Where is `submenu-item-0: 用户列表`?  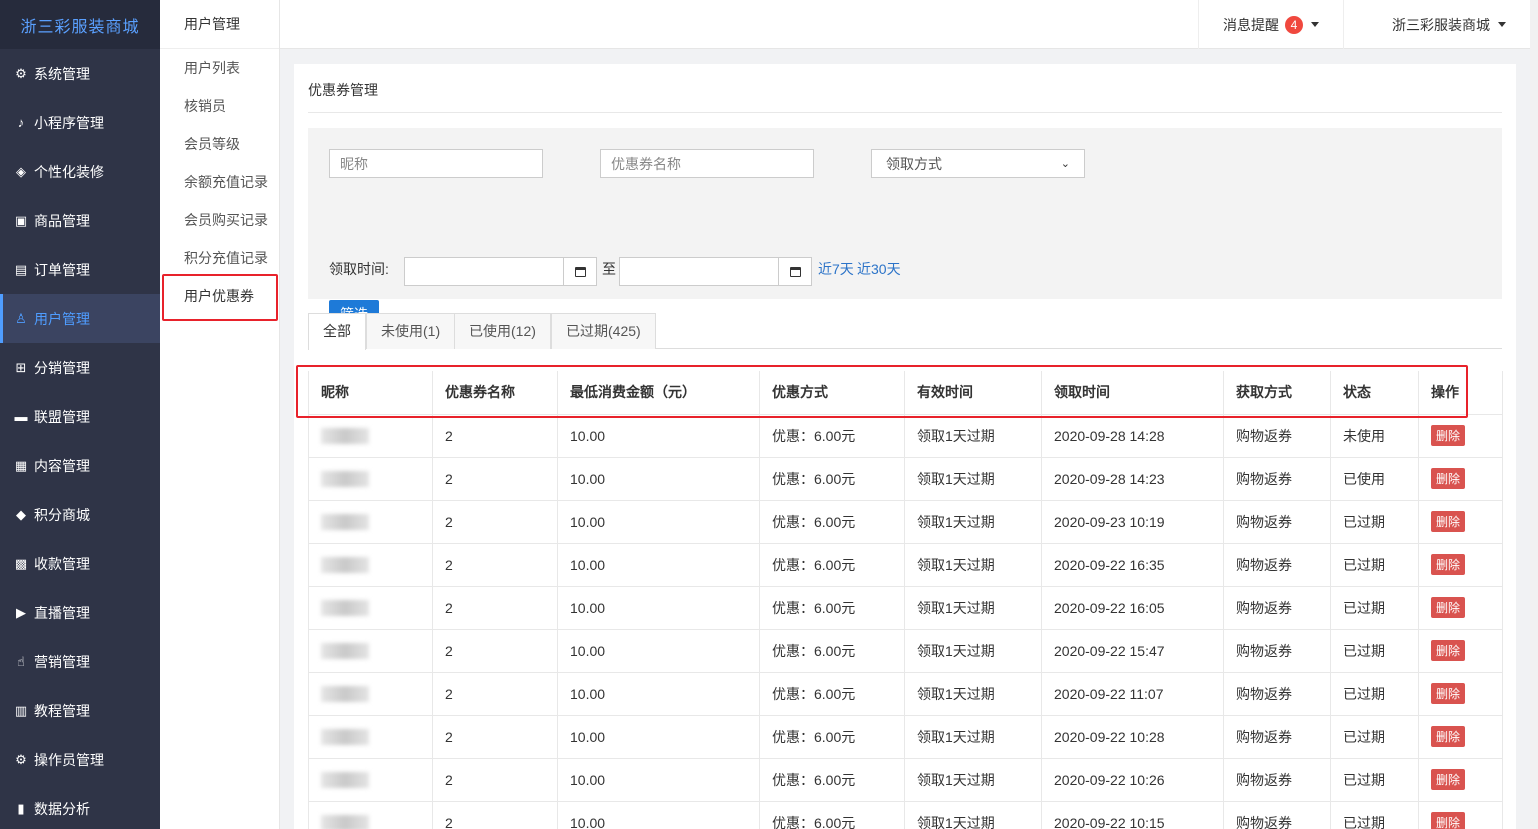
submenu-item-0: 用户列表 is located at coordinates (219, 68).